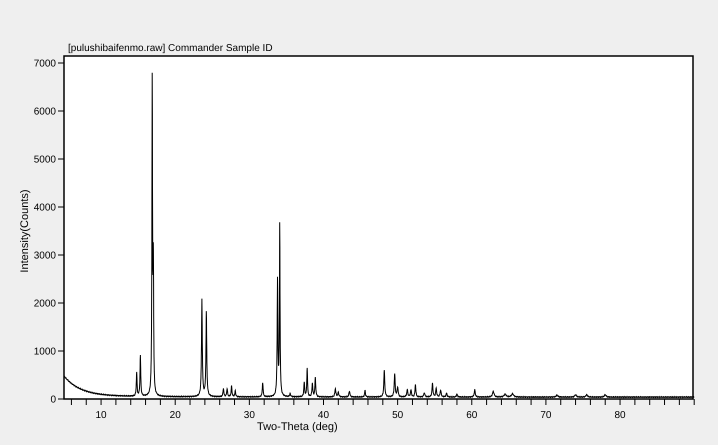 This screenshot has height=445, width=718. Describe the element at coordinates (324, 415) in the screenshot. I see `x-tick-label: 40` at that location.